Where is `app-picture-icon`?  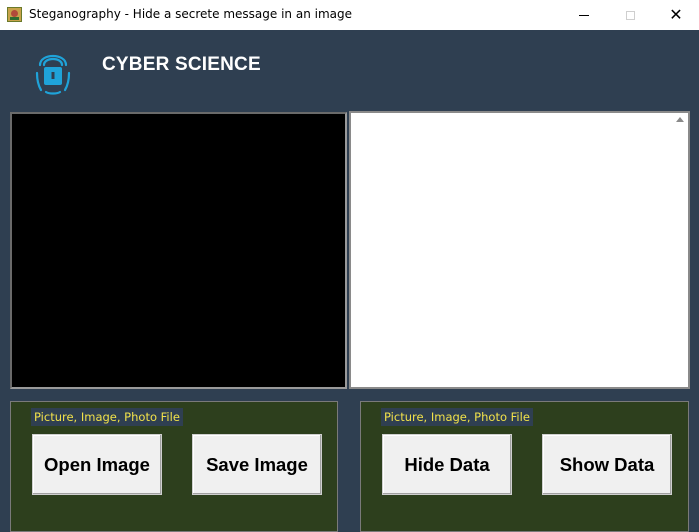 app-picture-icon is located at coordinates (14, 14).